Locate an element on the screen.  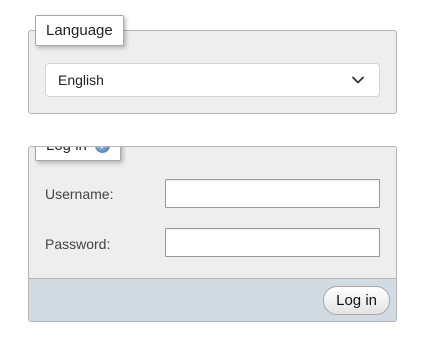
password-input is located at coordinates (272, 242).